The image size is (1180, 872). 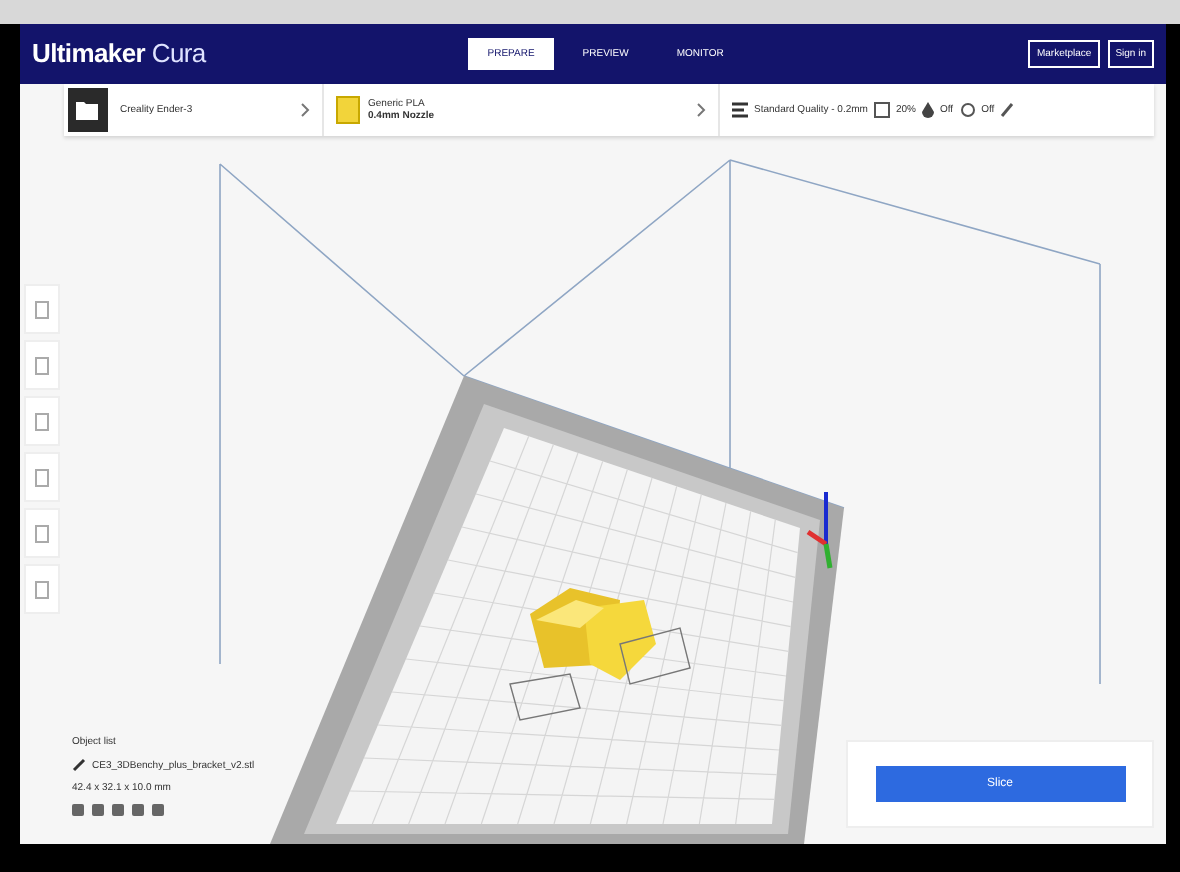 I want to click on folder-icon, so click(x=88, y=110).